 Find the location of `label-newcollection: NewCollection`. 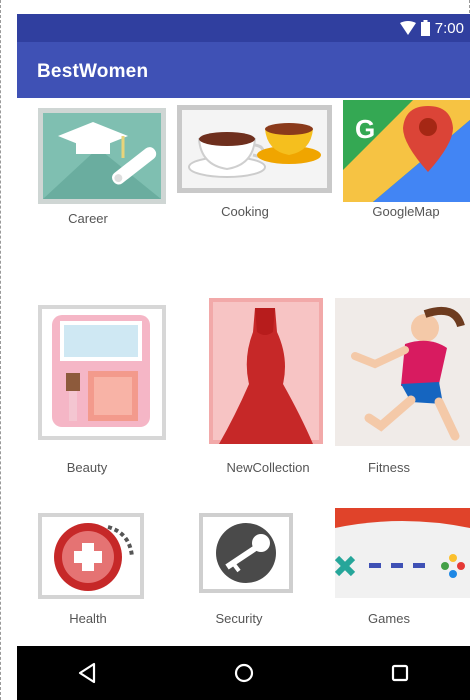

label-newcollection: NewCollection is located at coordinates (268, 467).